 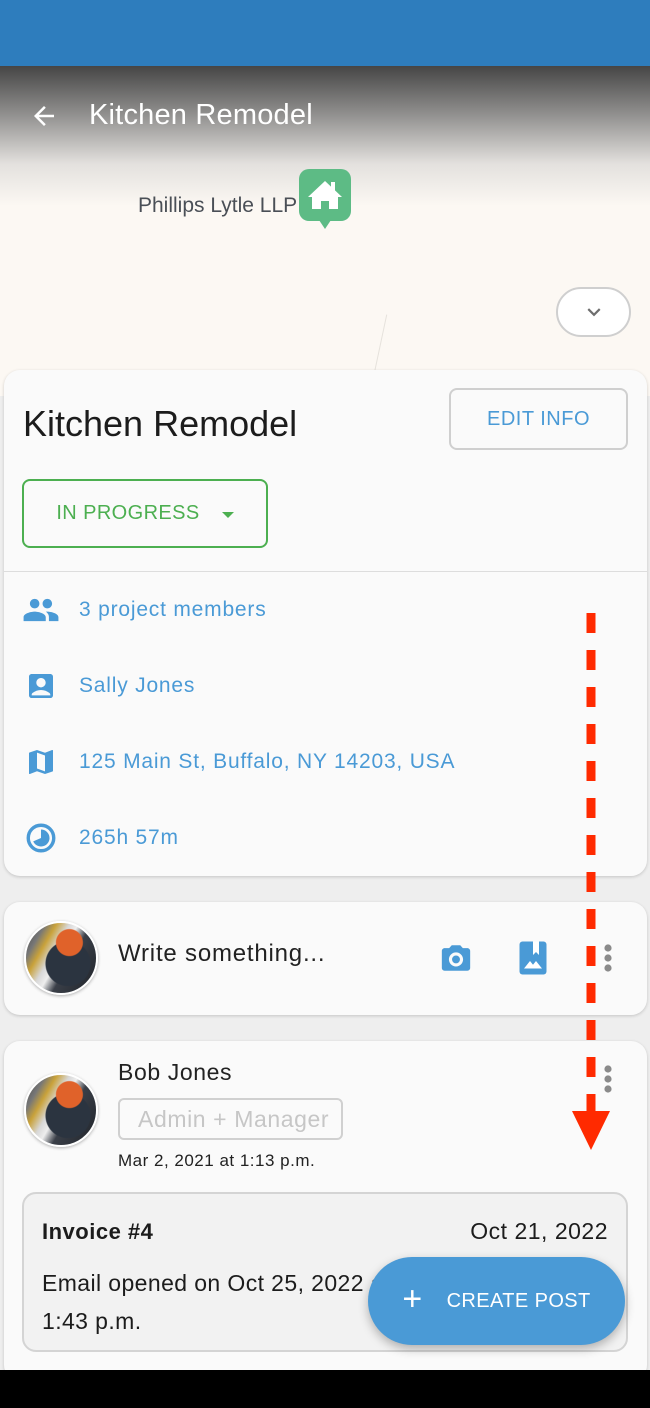 I want to click on camera-icon, so click(x=456, y=958).